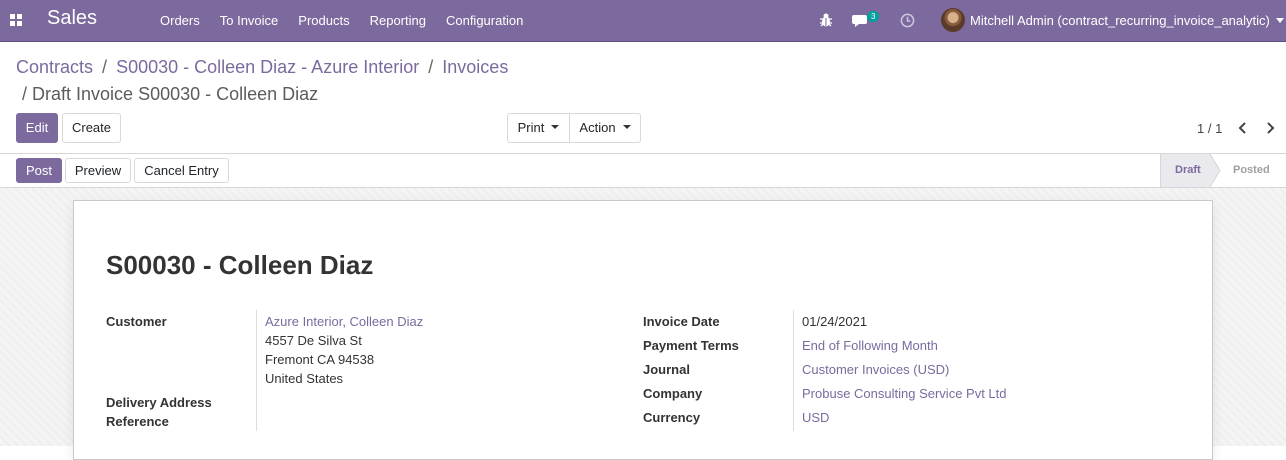 Image resolution: width=1286 pixels, height=460 pixels. What do you see at coordinates (643, 171) in the screenshot?
I see `status-bar: Post Preview Cancel Entry Draft Posted` at bounding box center [643, 171].